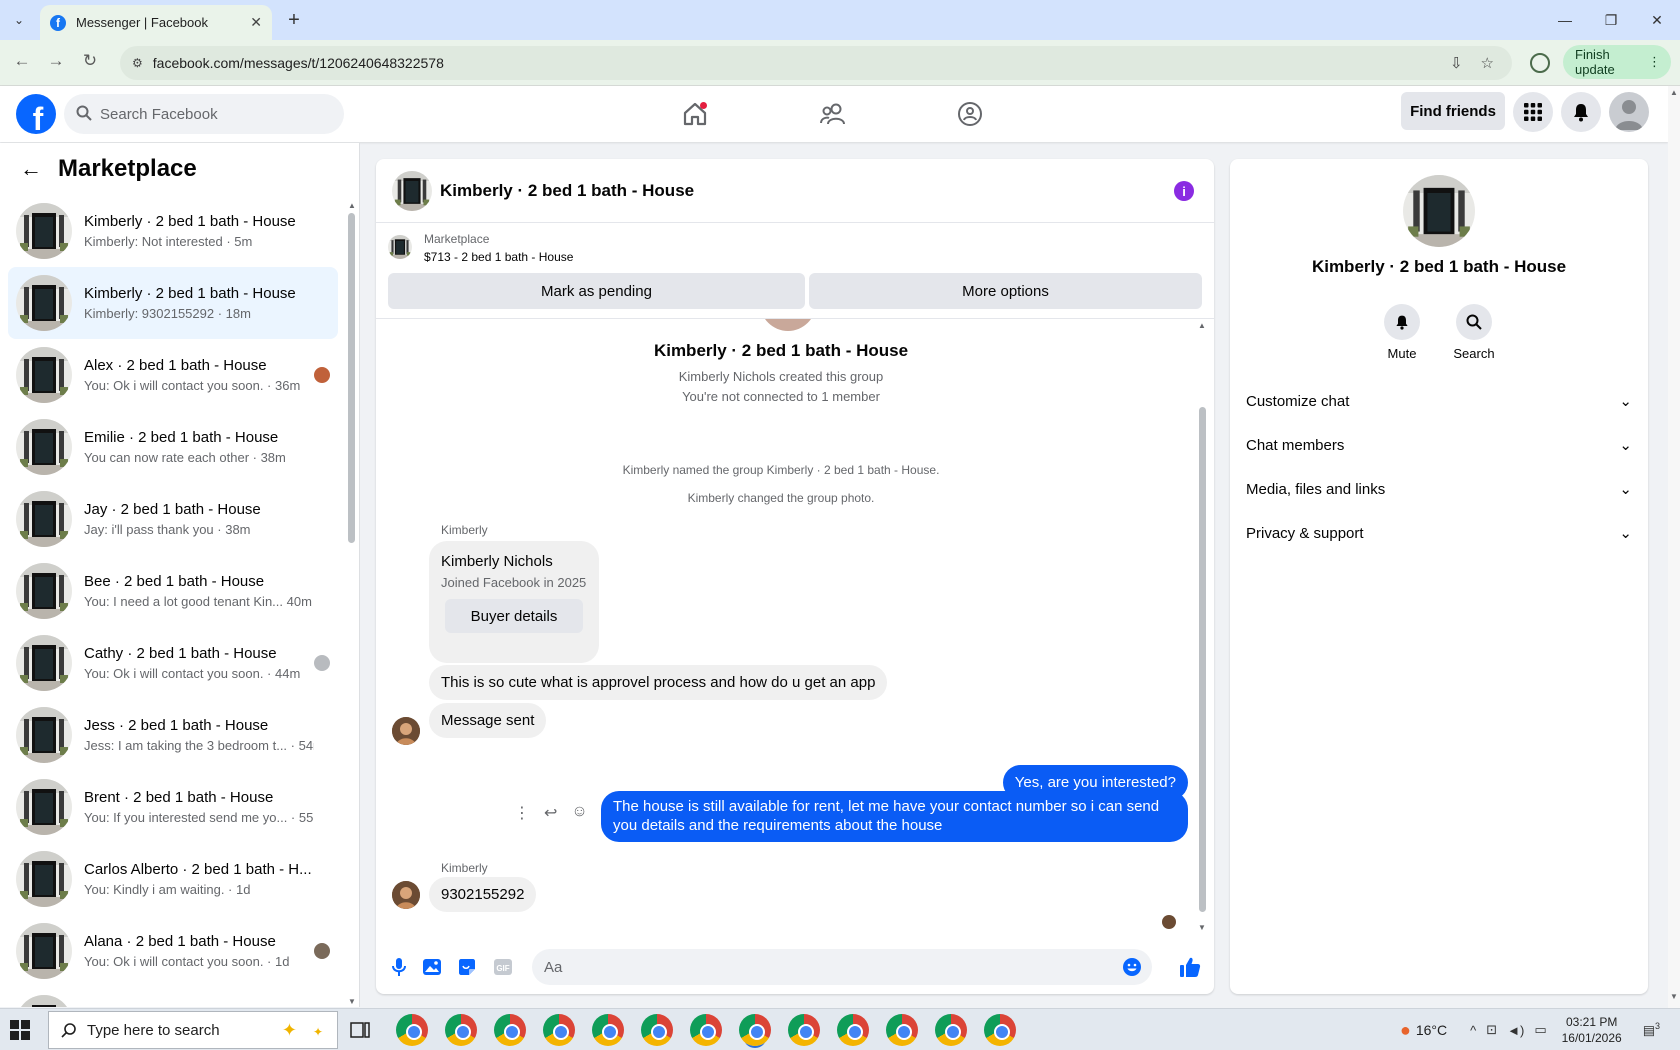 This screenshot has height=1050, width=1680. Describe the element at coordinates (1473, 1030) in the screenshot. I see `chevron-up-icon: ^` at that location.